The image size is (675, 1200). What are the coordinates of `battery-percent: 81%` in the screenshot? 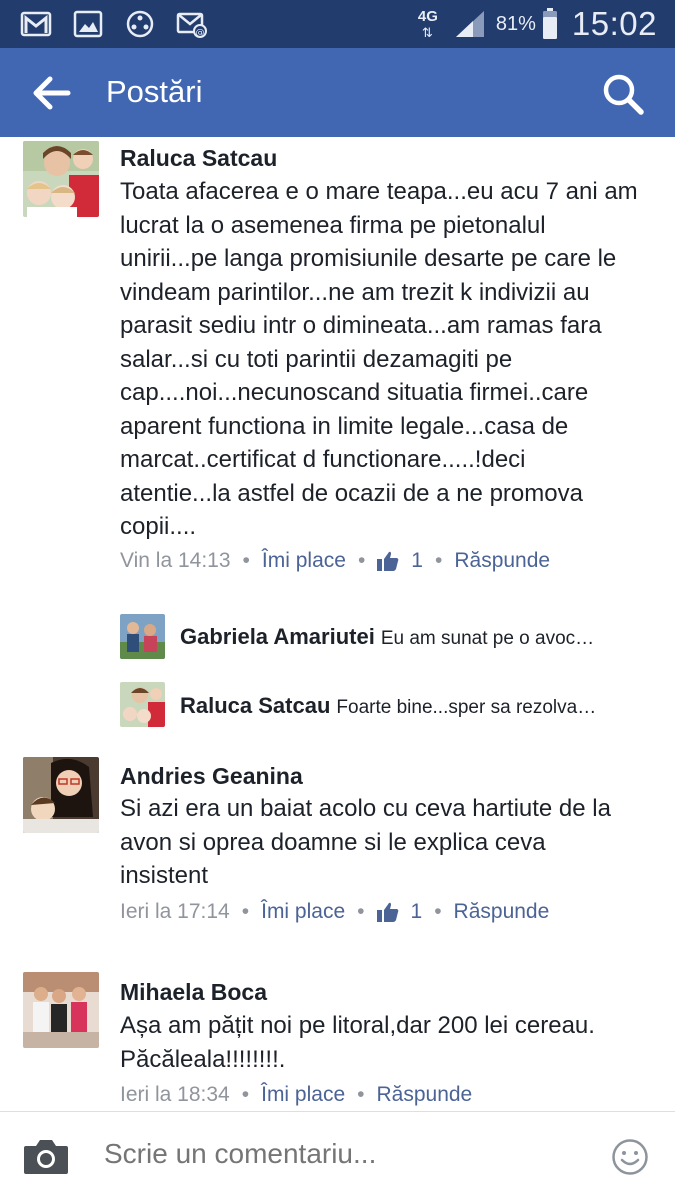 It's located at (515, 23).